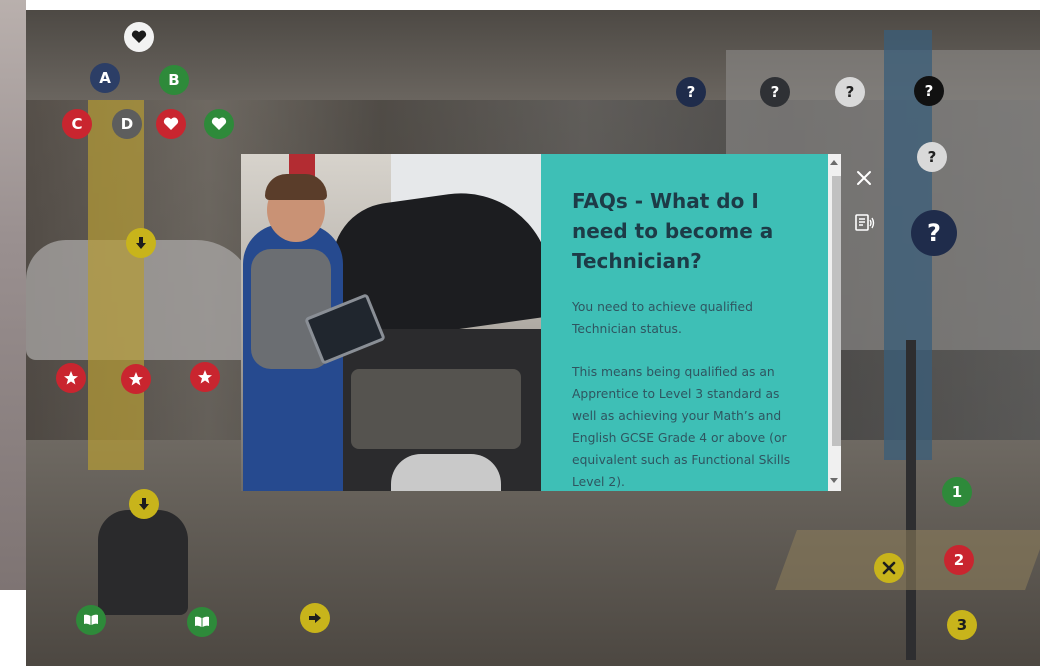  I want to click on hotspot-letter-label: C, so click(77, 124).